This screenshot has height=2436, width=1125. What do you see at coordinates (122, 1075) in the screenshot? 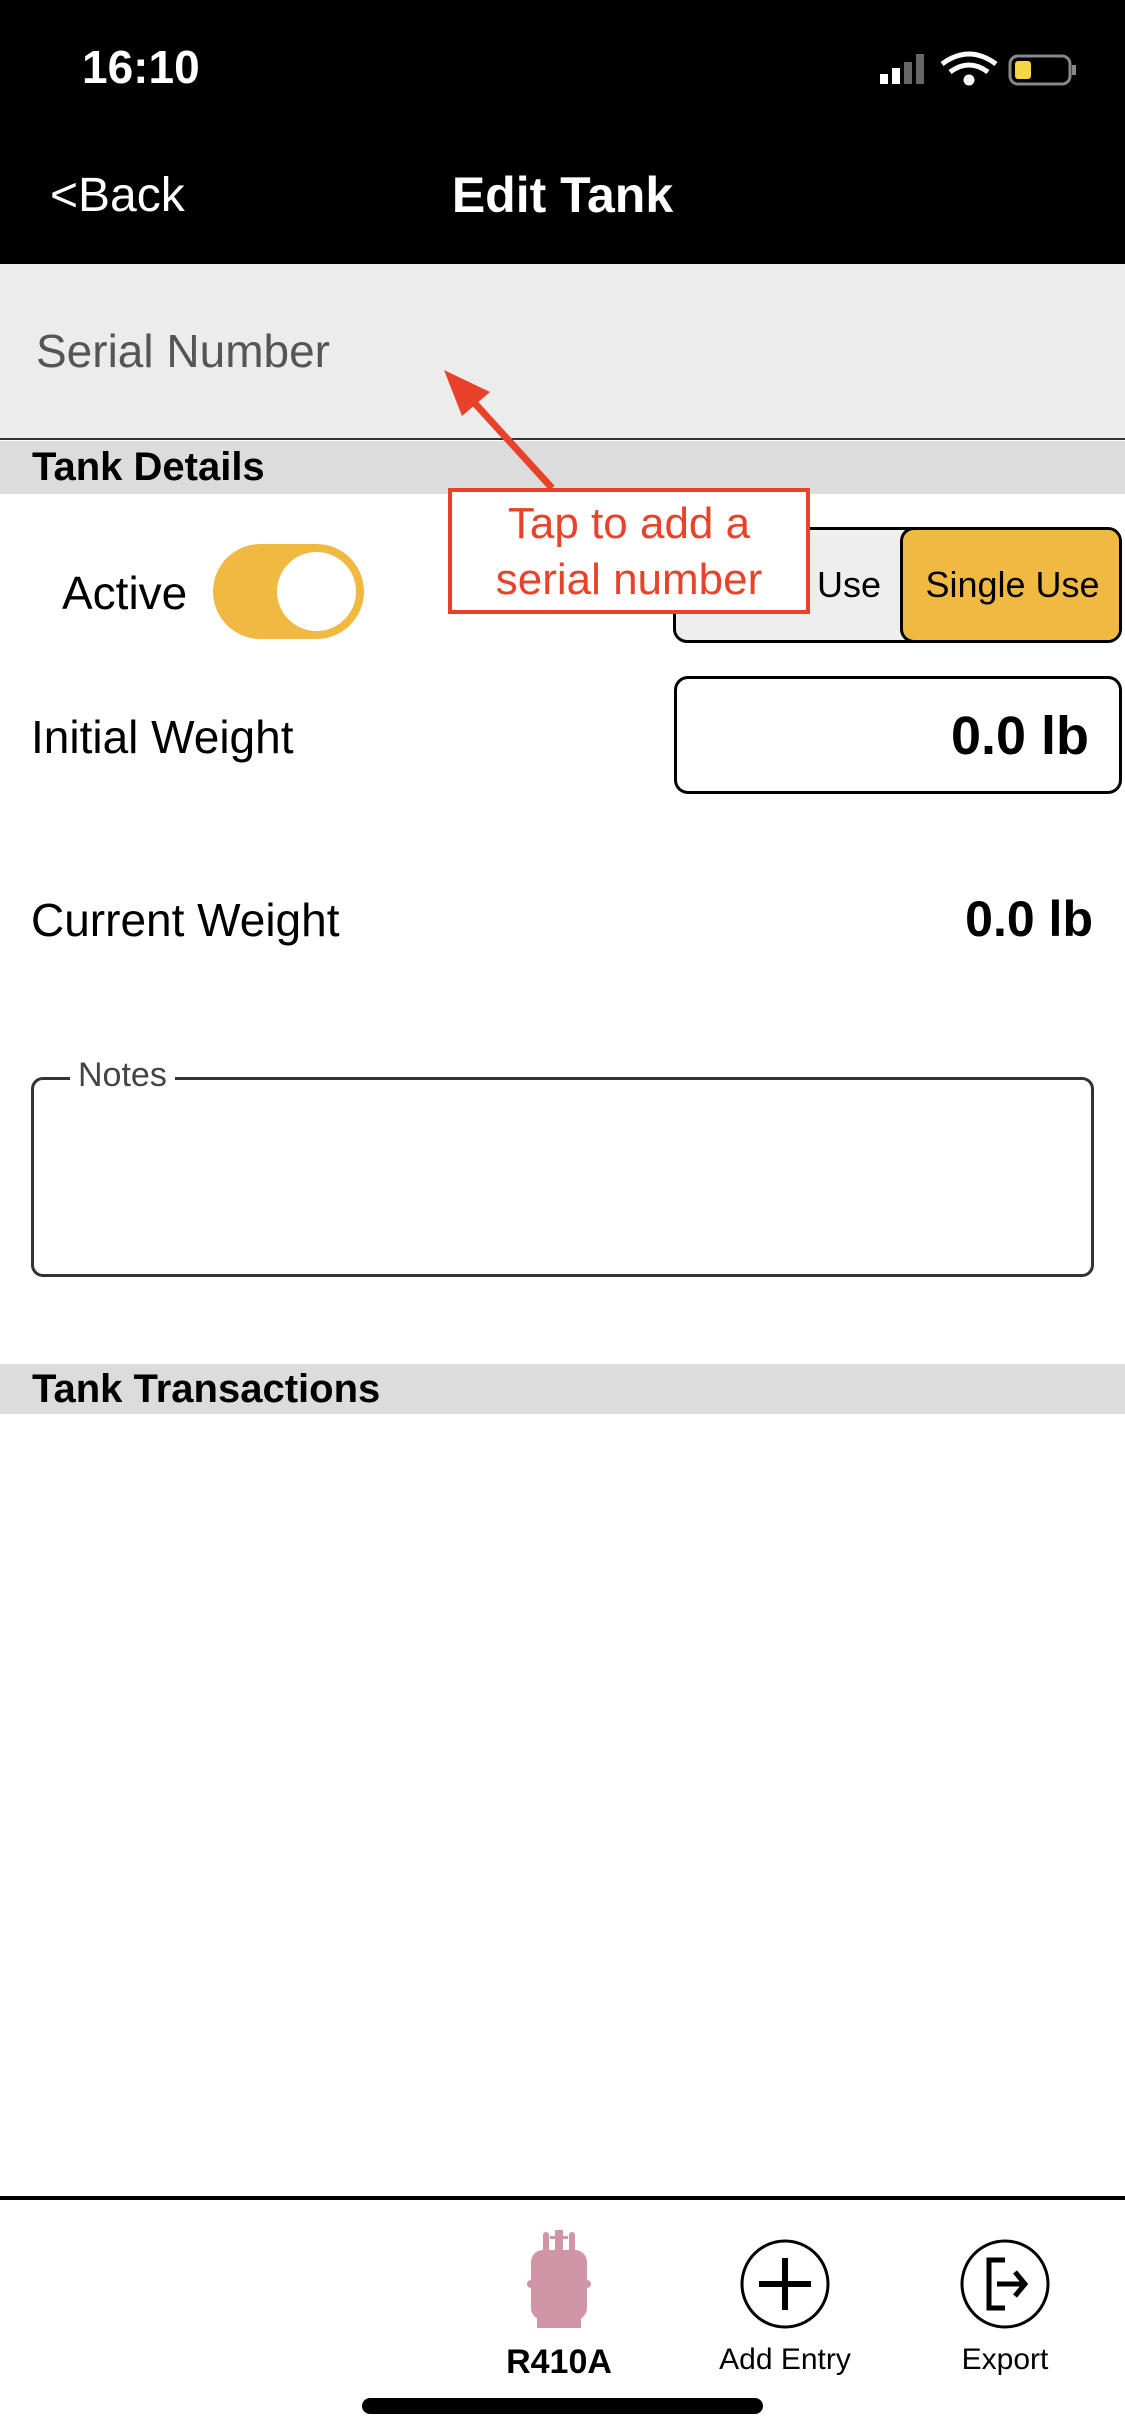
I see `notes-label: Notes` at bounding box center [122, 1075].